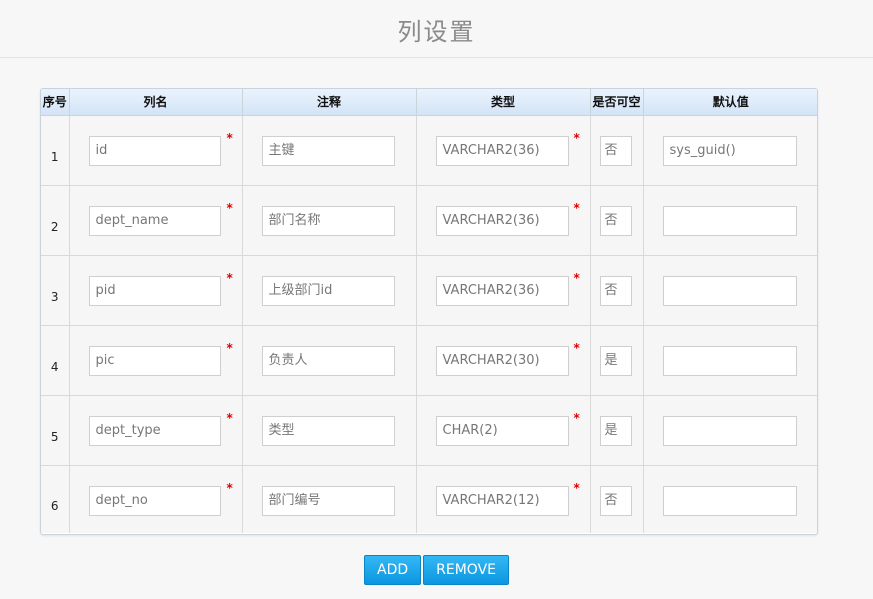 The width and height of the screenshot is (873, 599). I want to click on comment-cell: 部门名称, so click(329, 220).